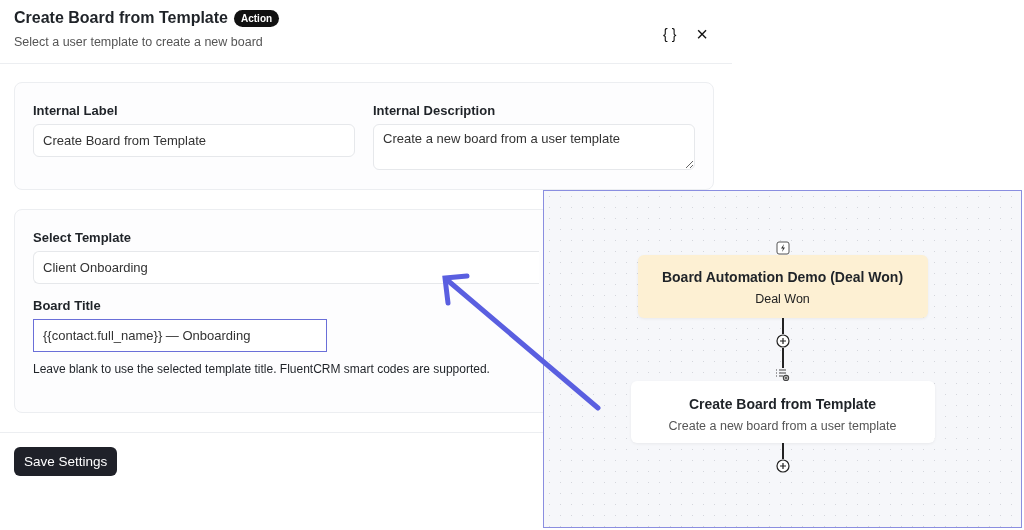 This screenshot has width=1024, height=530. I want to click on node-title: Create Board from Template, so click(782, 404).